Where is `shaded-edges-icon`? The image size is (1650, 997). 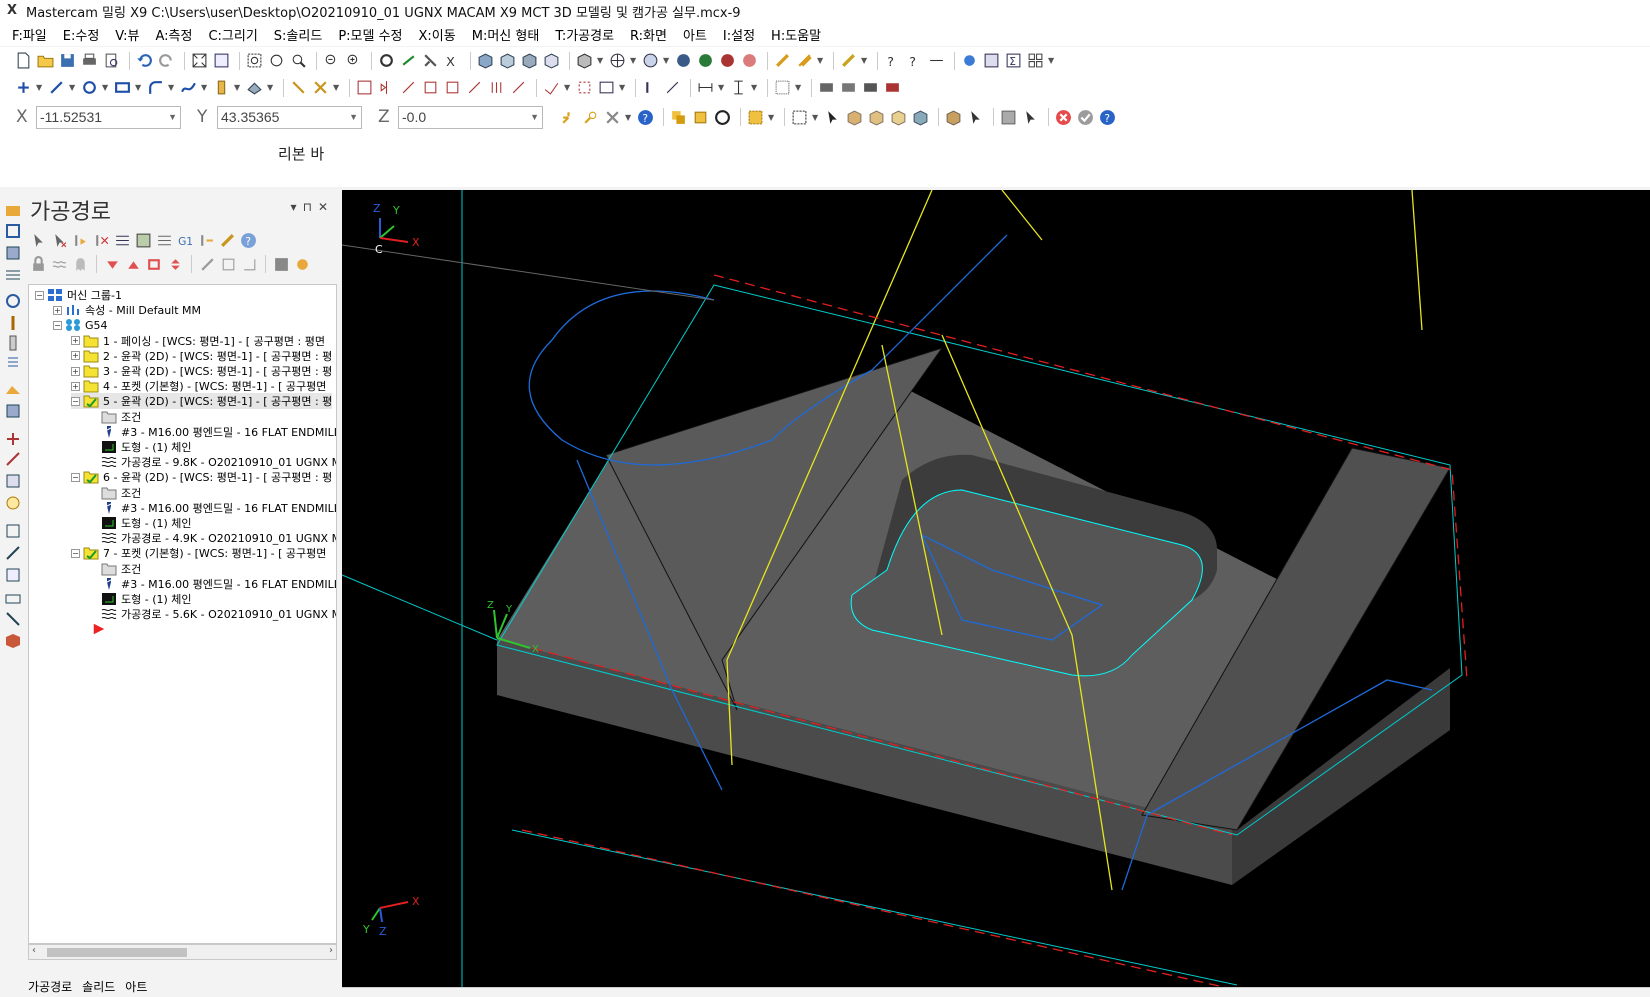
shaded-edges-icon is located at coordinates (705, 60).